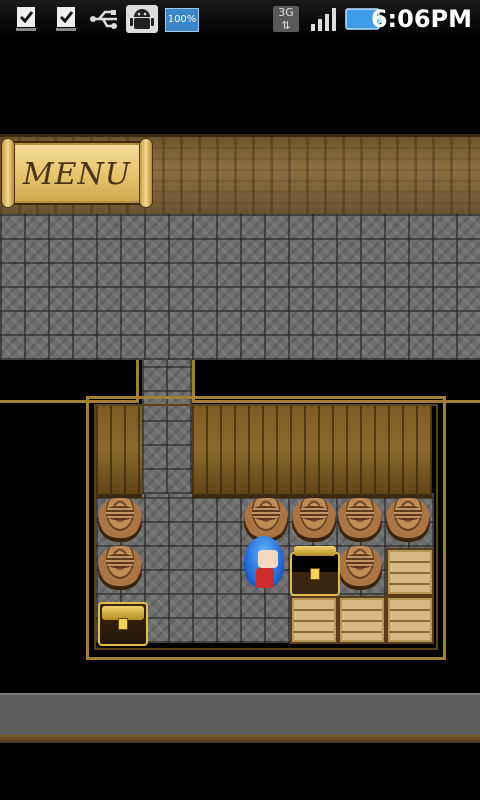 Image resolution: width=480 pixels, height=800 pixels. I want to click on doorway-floor, so click(167, 450).